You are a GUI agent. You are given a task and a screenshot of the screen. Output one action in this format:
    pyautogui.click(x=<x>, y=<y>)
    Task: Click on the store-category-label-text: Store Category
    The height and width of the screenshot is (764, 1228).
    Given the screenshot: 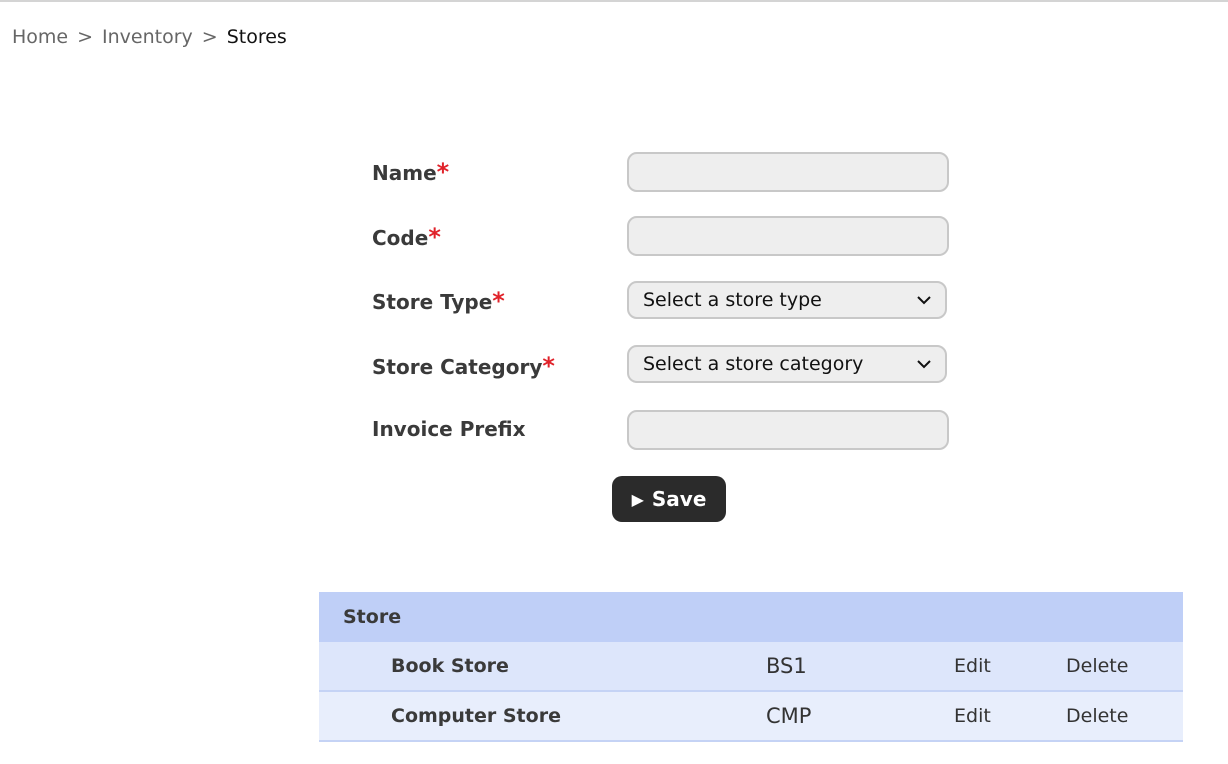 What is the action you would take?
    pyautogui.click(x=457, y=367)
    